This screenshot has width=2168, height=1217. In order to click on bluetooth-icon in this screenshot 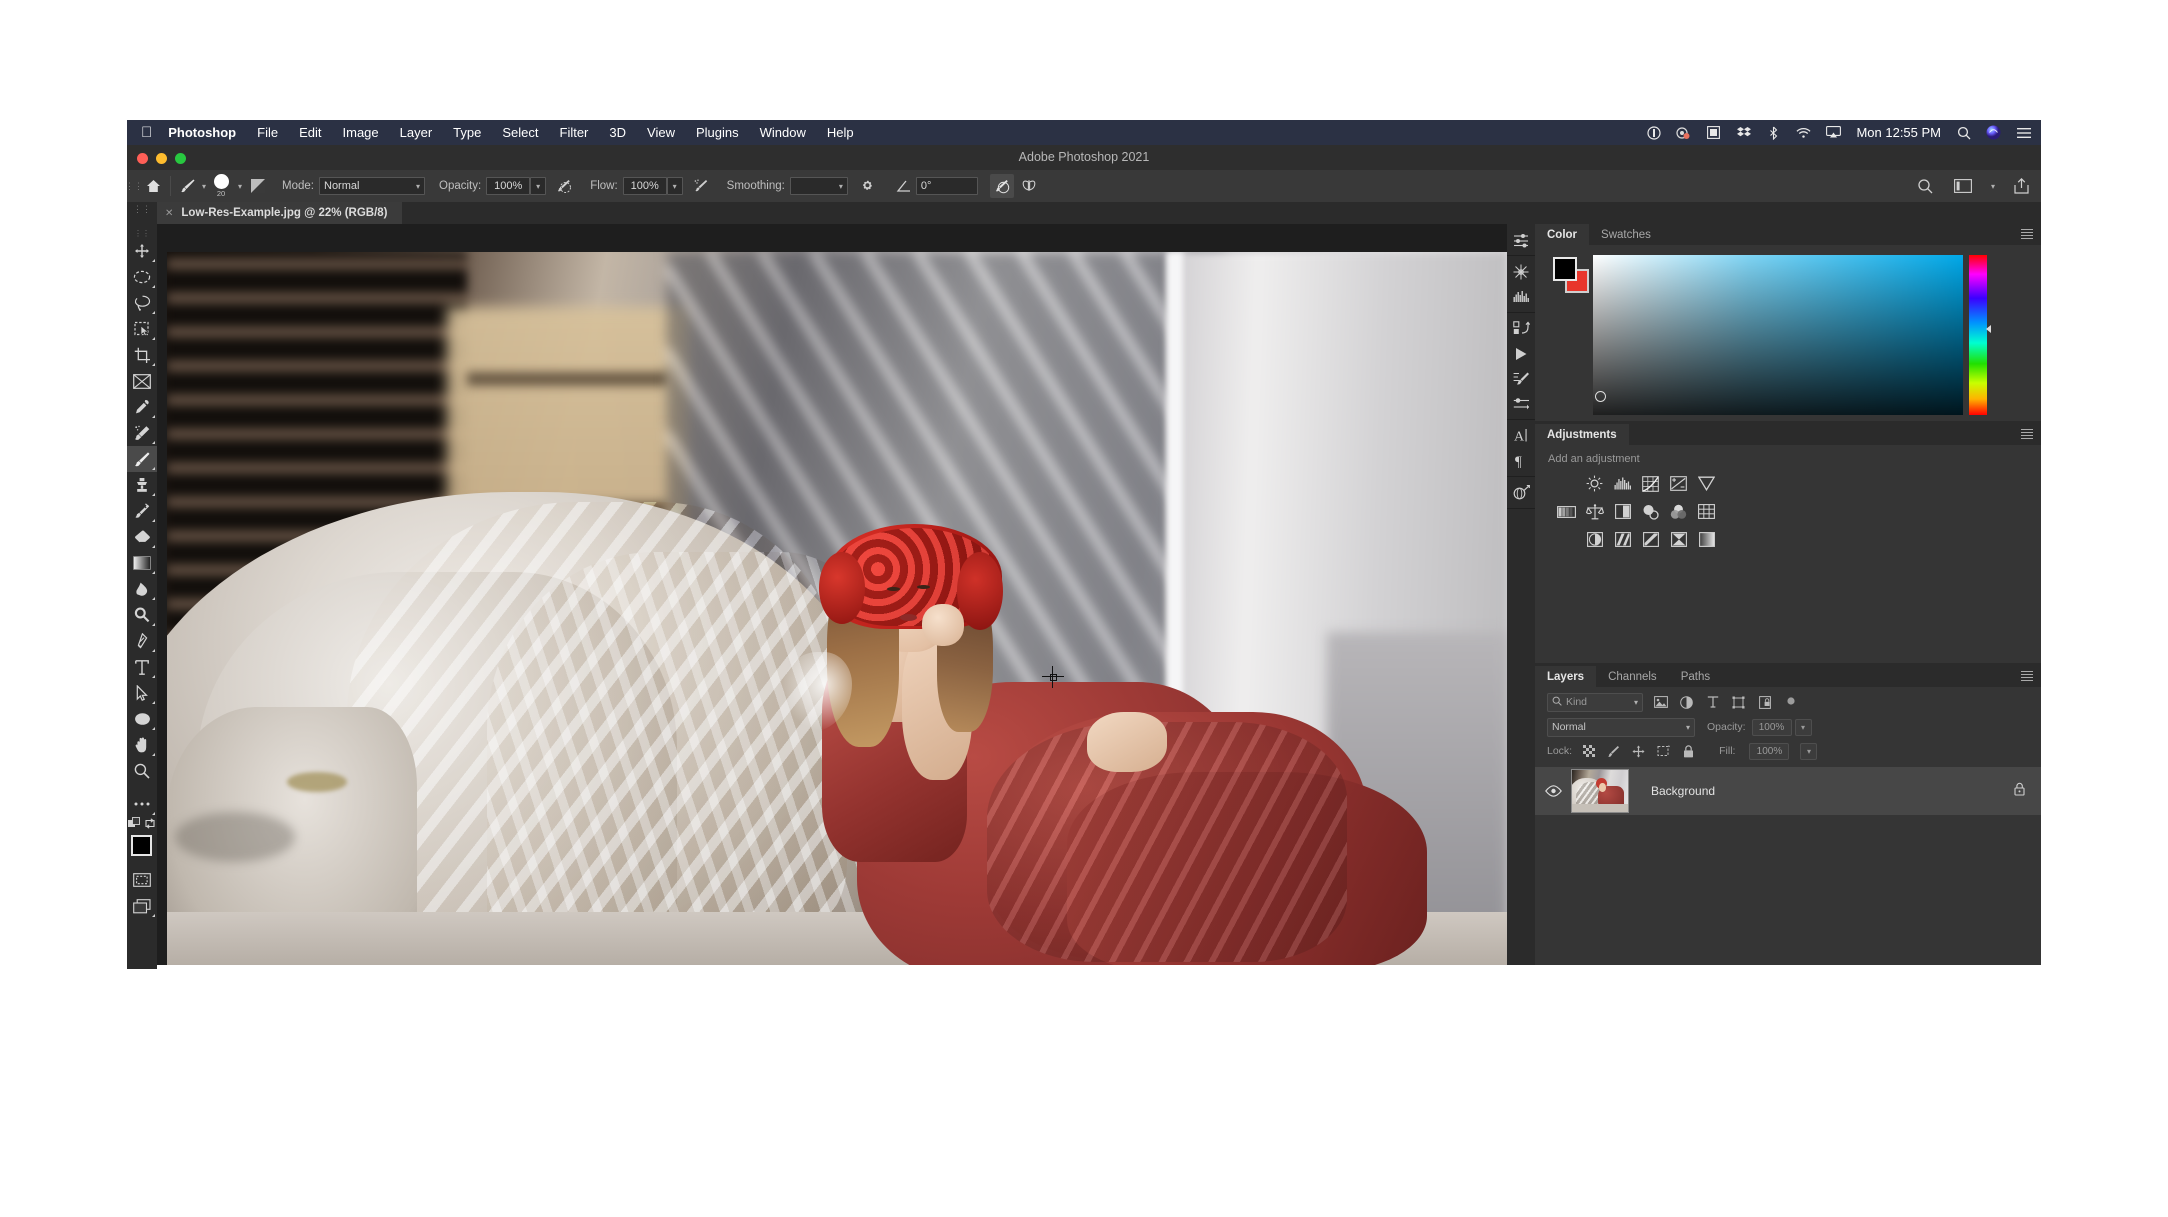, I will do `click(1773, 132)`.